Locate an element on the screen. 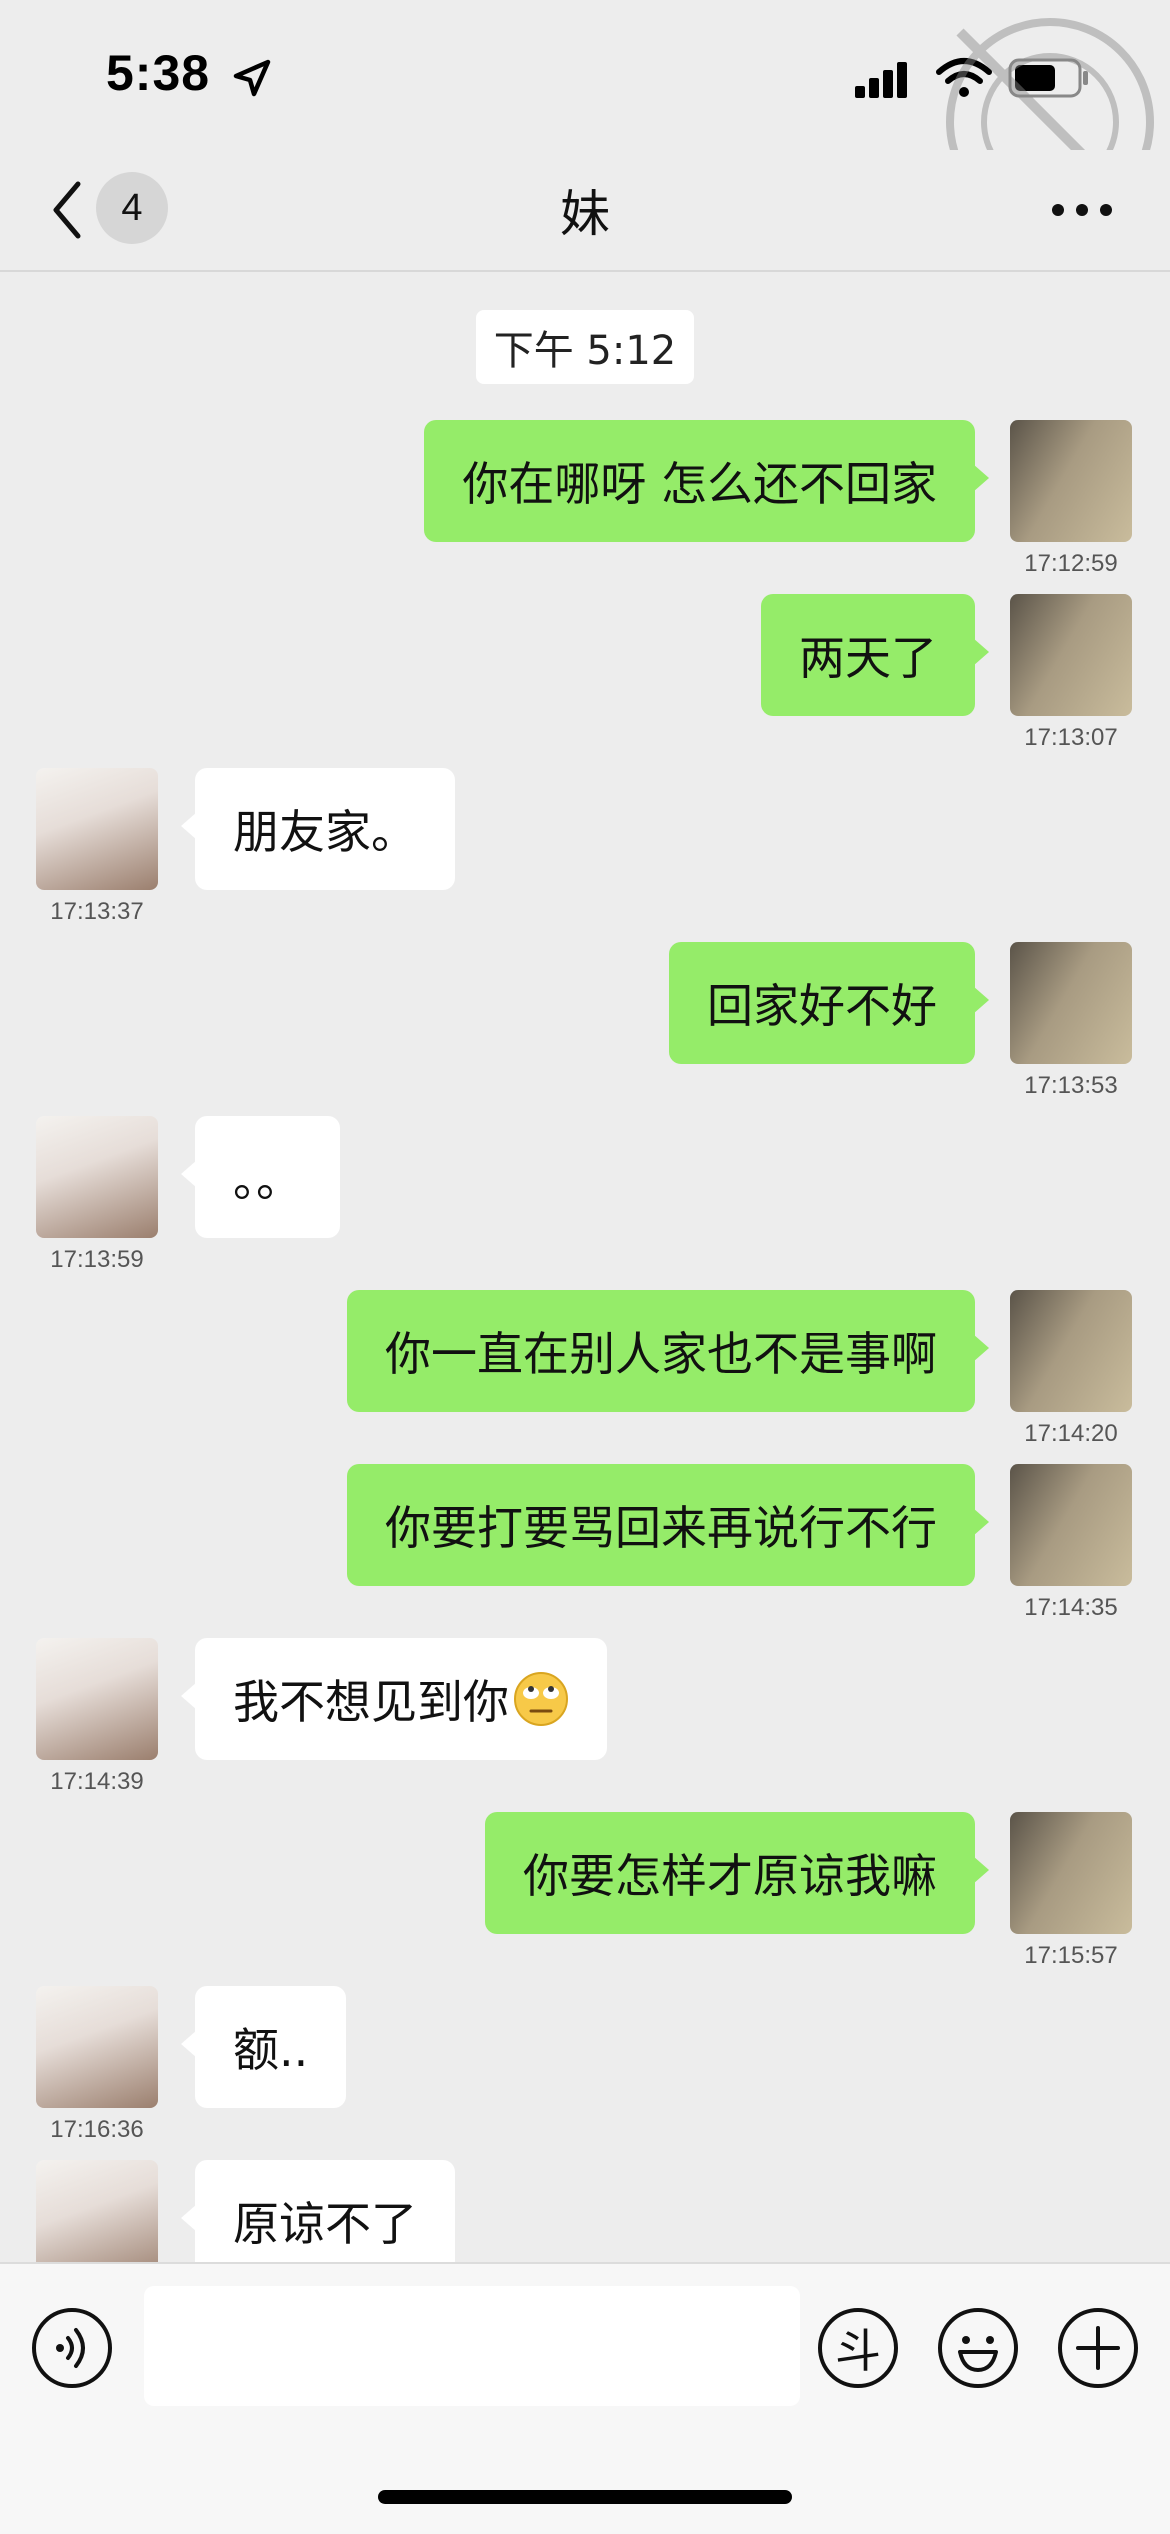 The height and width of the screenshot is (2534, 1170). more-options-icon is located at coordinates (1082, 210).